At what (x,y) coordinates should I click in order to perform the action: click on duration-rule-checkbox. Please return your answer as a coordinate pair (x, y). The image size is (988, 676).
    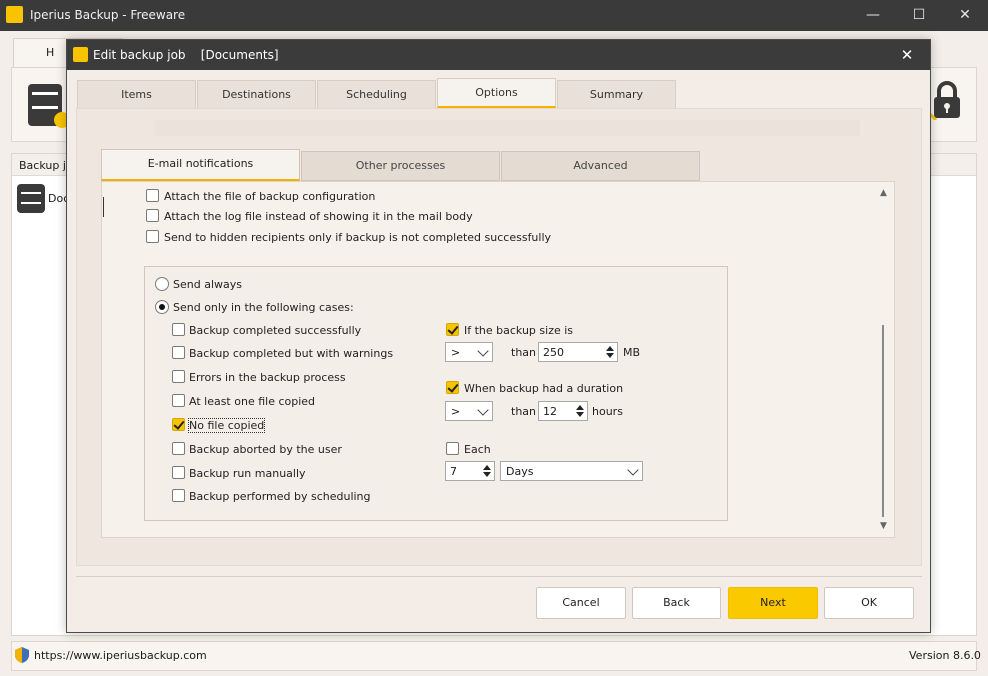
    Looking at the image, I should click on (452, 387).